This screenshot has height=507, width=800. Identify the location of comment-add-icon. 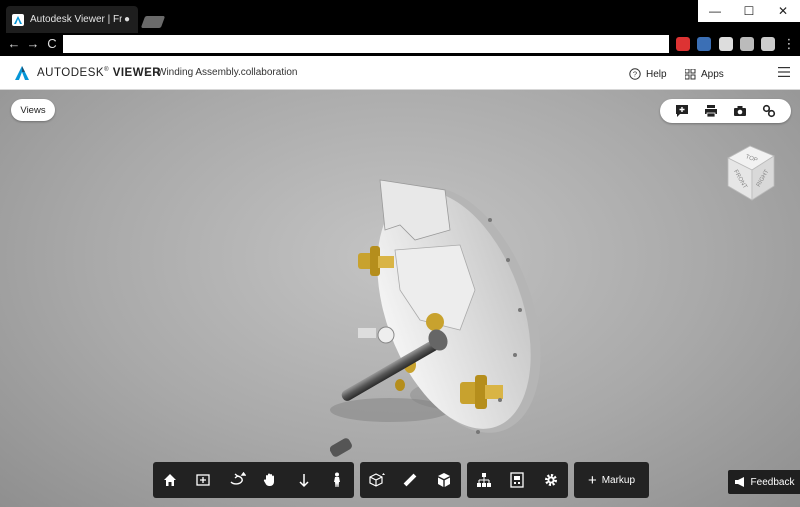
(682, 111).